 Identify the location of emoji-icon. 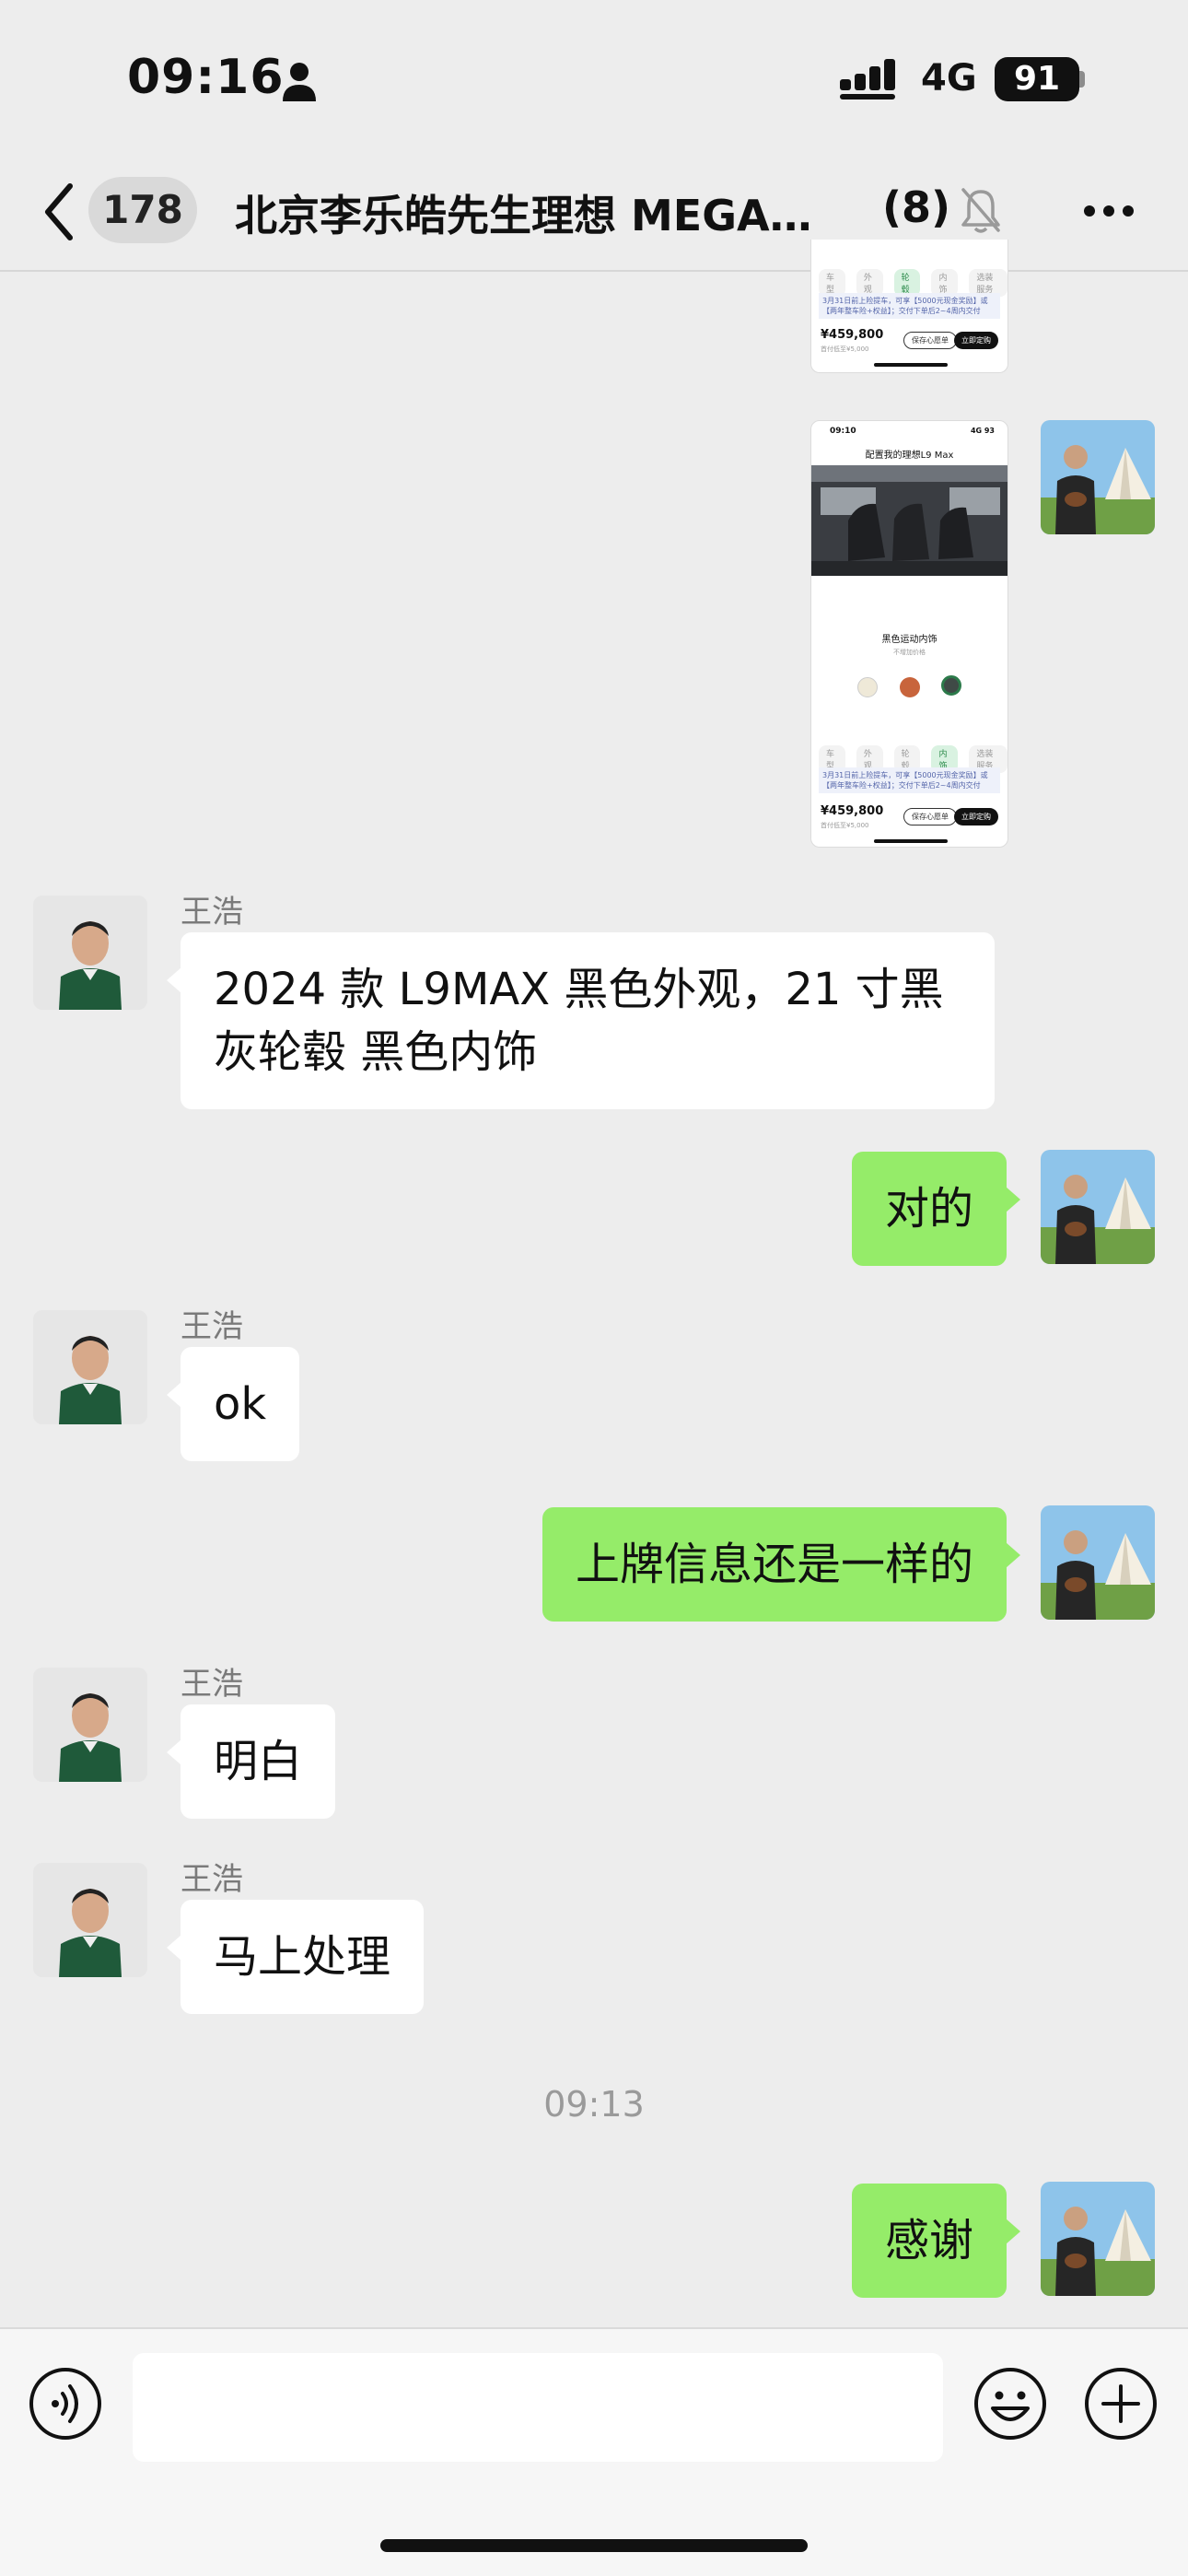
(1010, 2403).